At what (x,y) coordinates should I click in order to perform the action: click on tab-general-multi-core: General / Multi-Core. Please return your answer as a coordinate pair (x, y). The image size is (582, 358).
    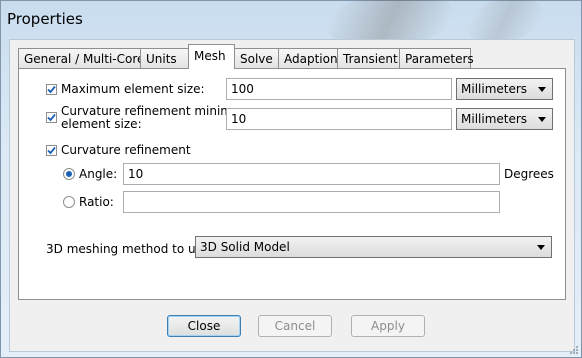
    Looking at the image, I should click on (81, 58).